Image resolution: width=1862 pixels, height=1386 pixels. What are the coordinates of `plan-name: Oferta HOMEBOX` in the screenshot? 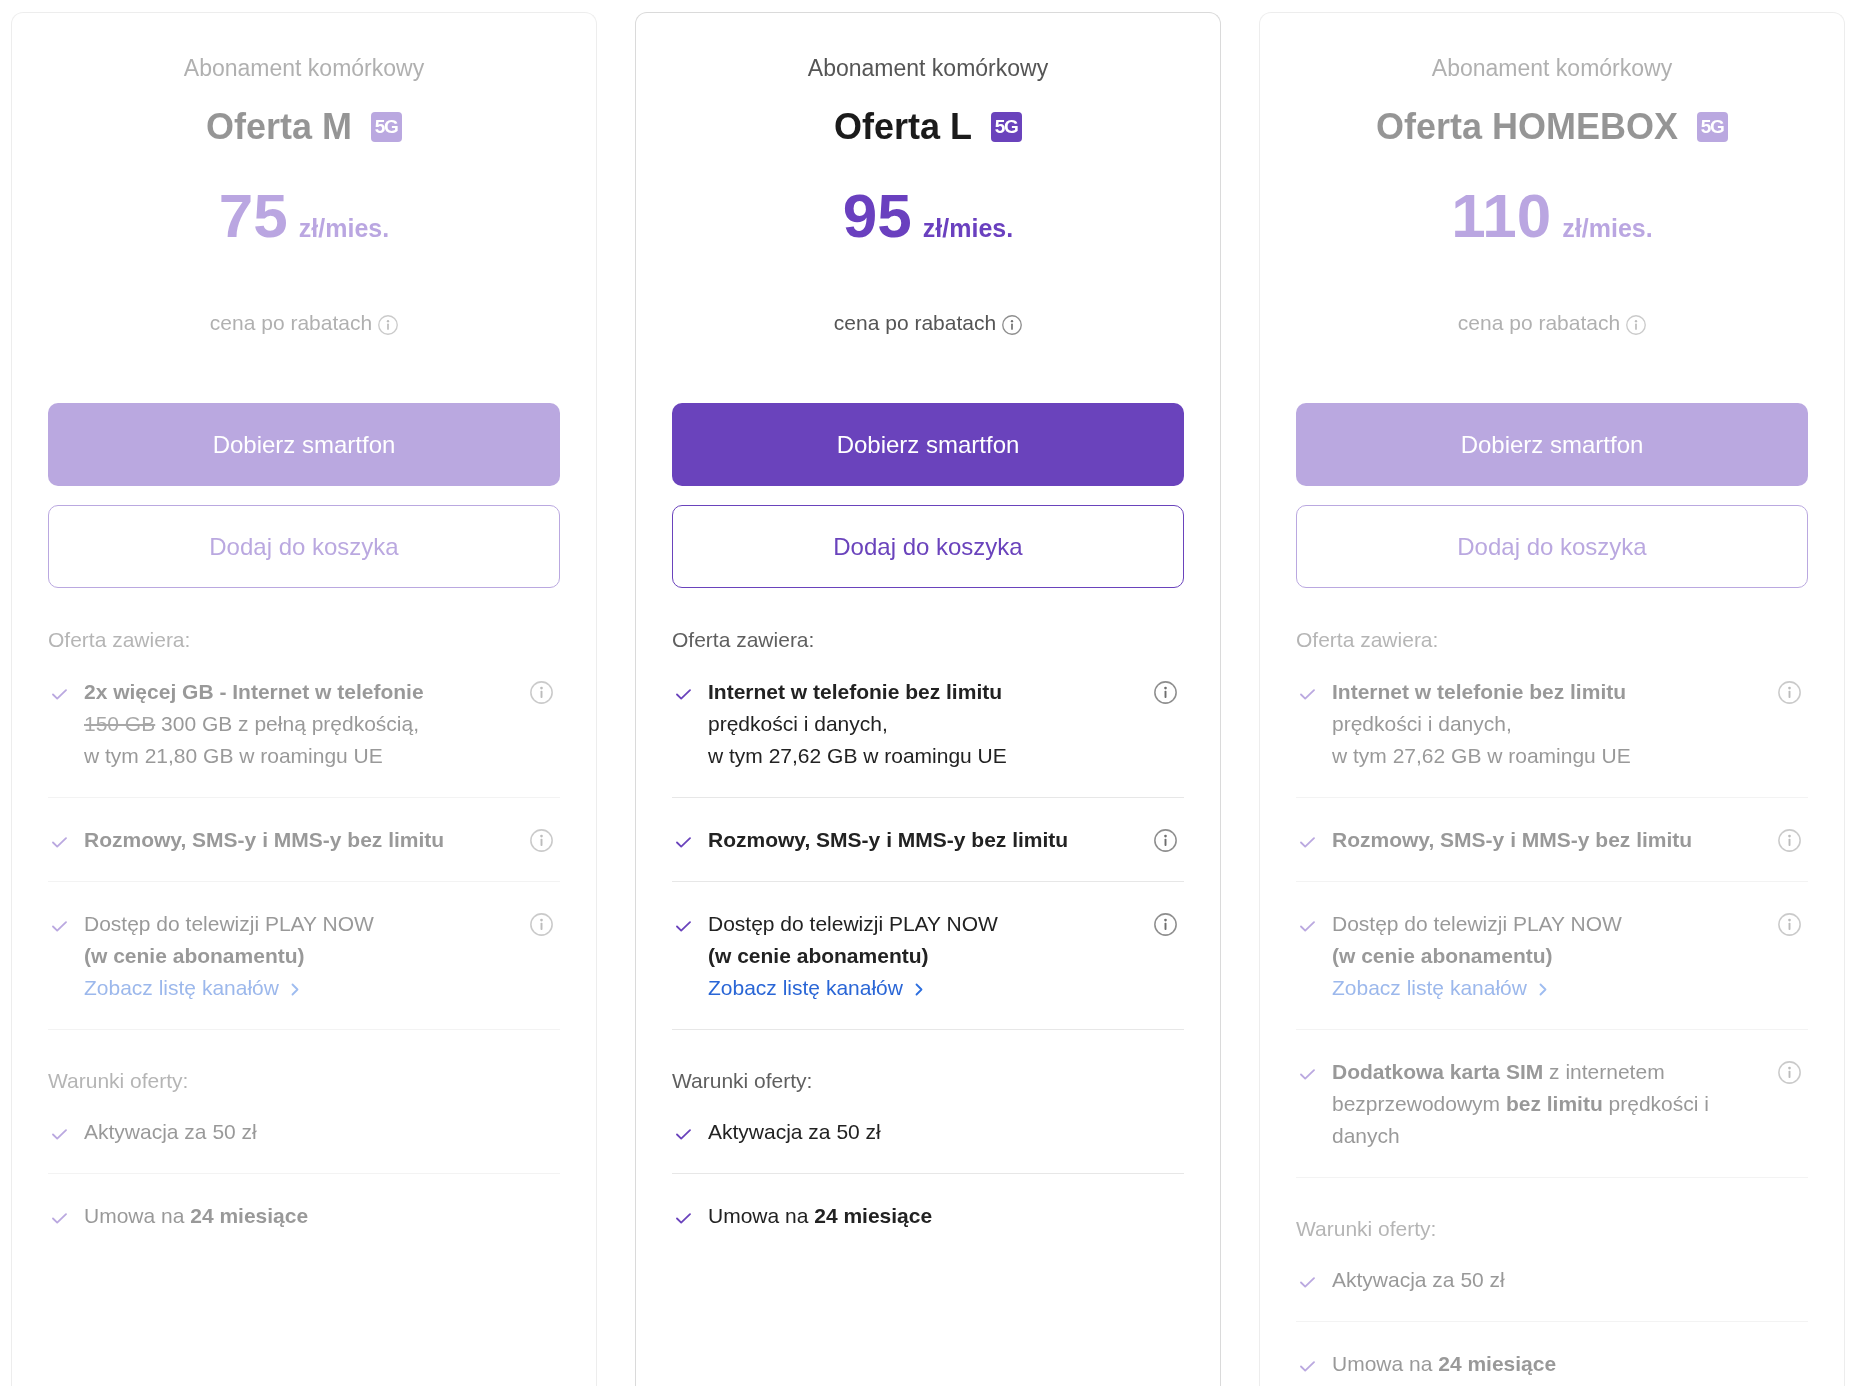 It's located at (1526, 127).